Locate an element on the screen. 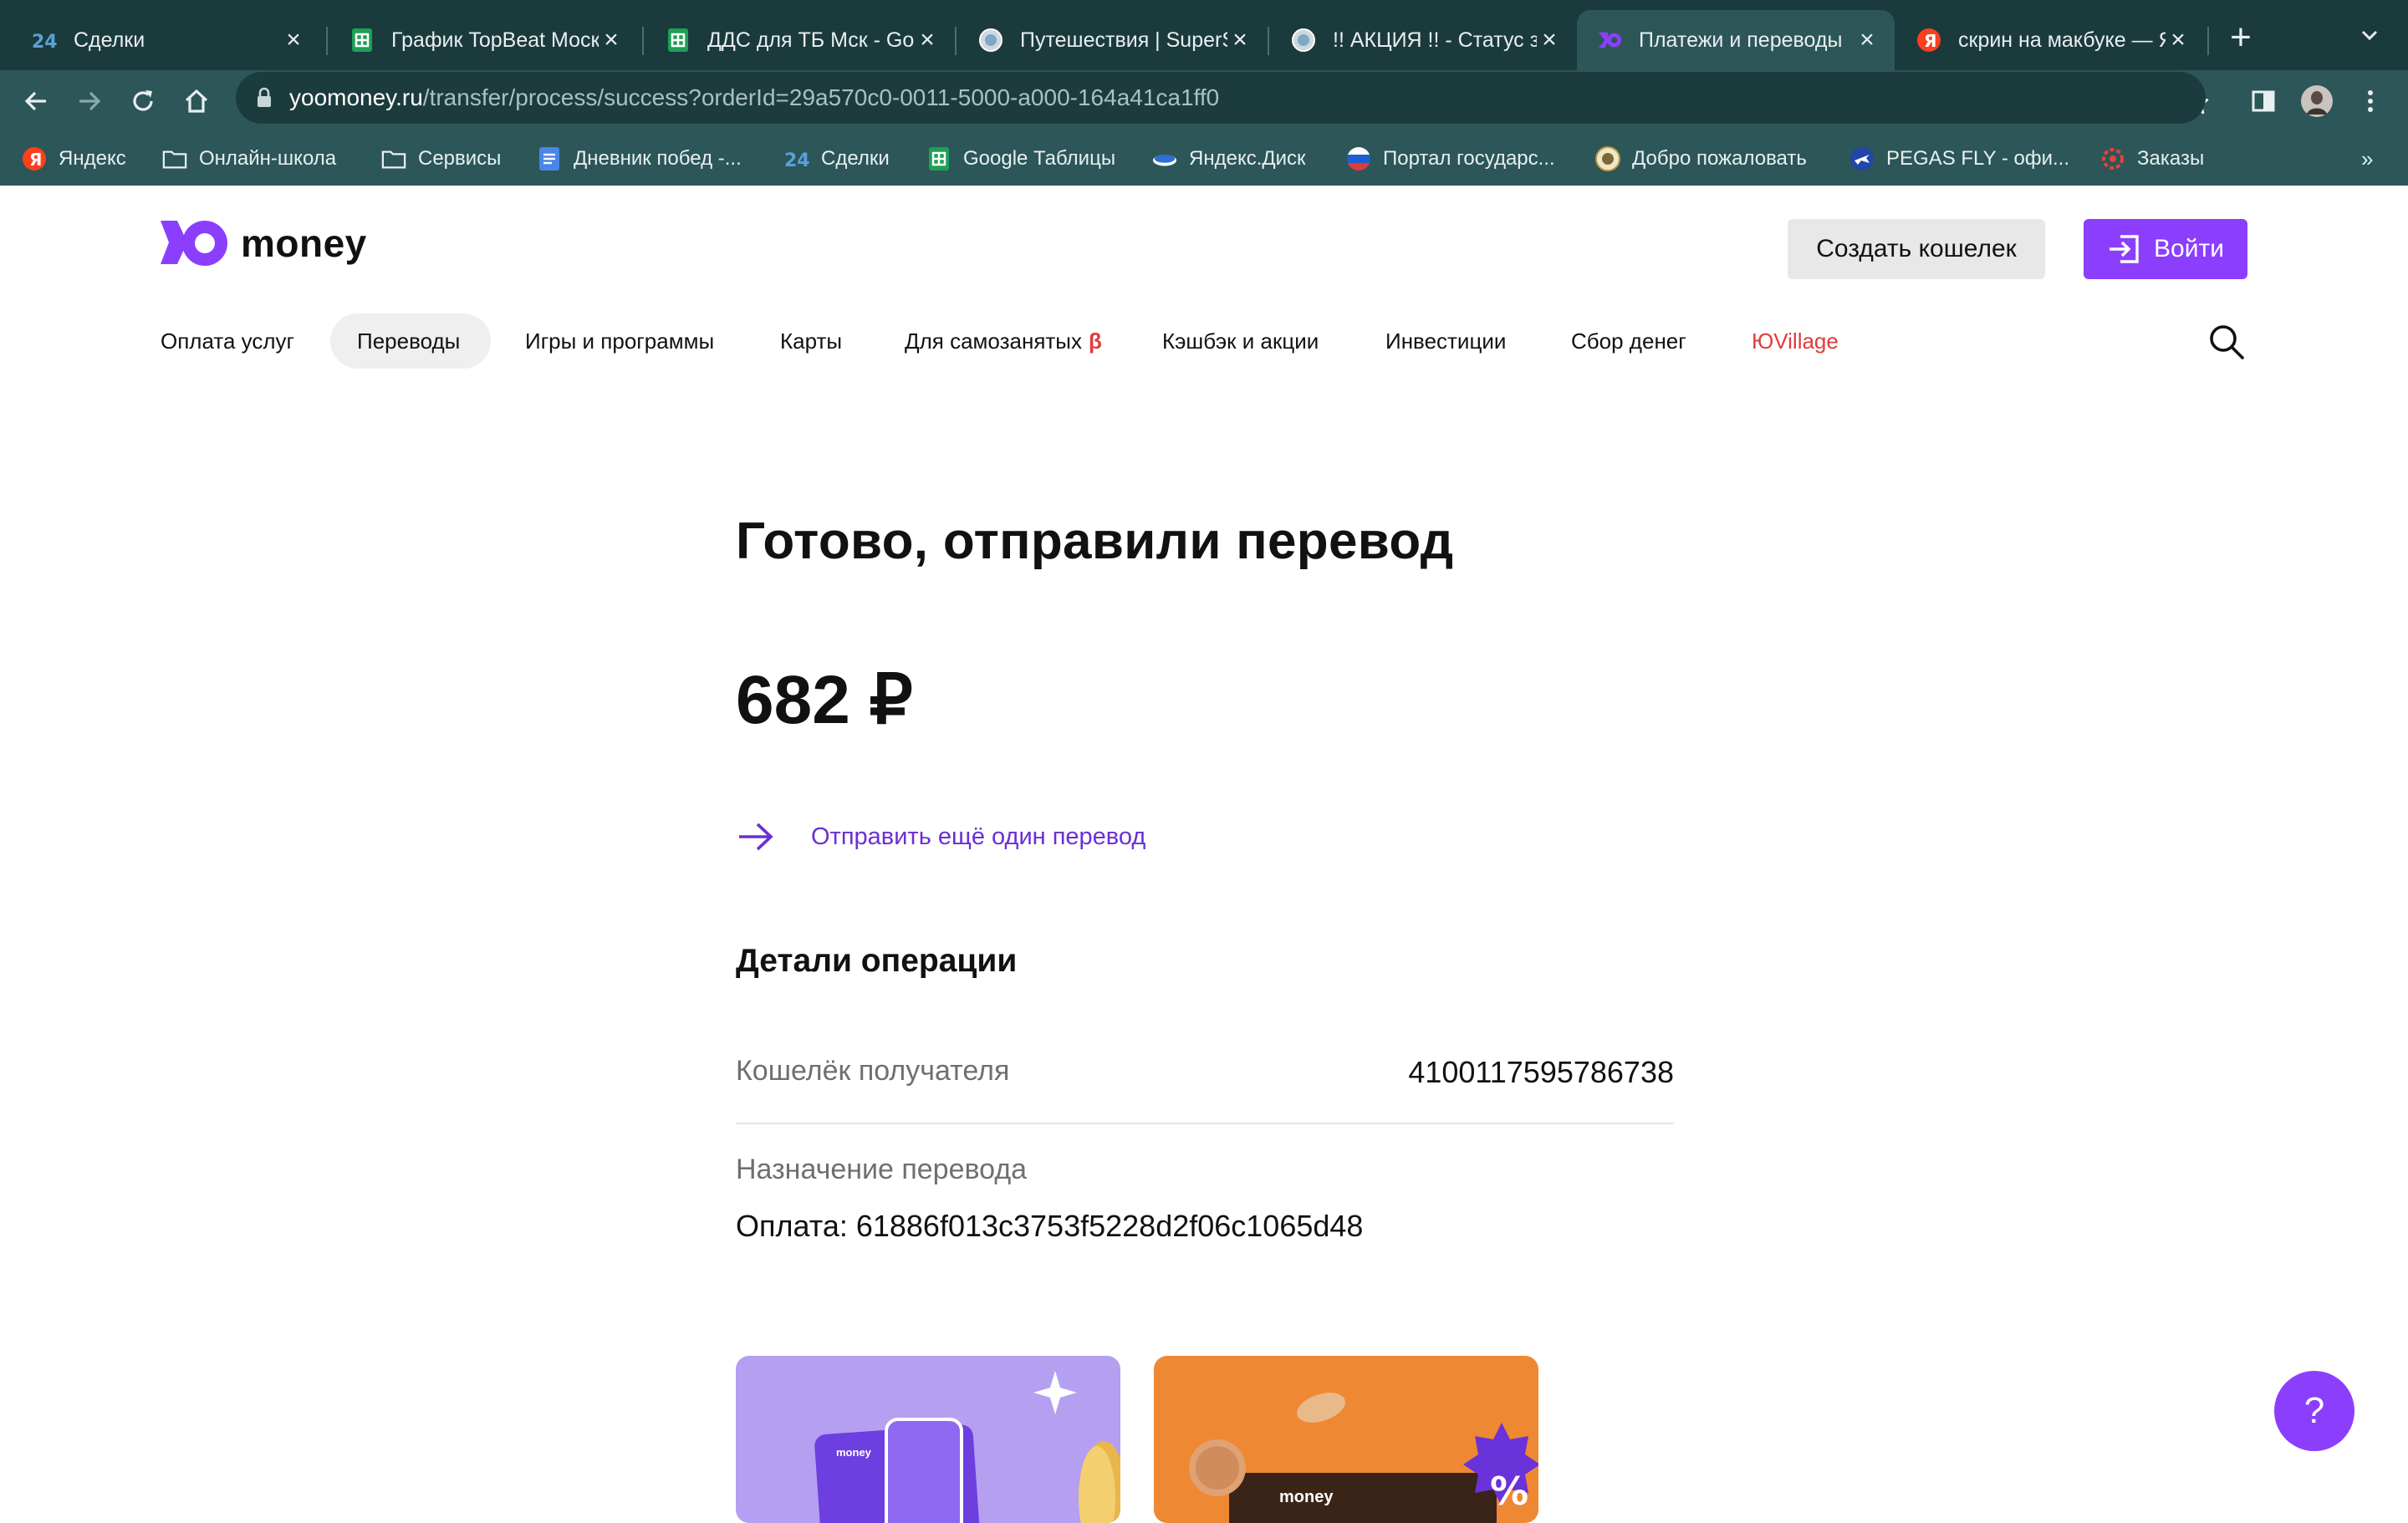 The height and width of the screenshot is (1523, 2408). transfer-amount: 682 ₽ is located at coordinates (825, 700).